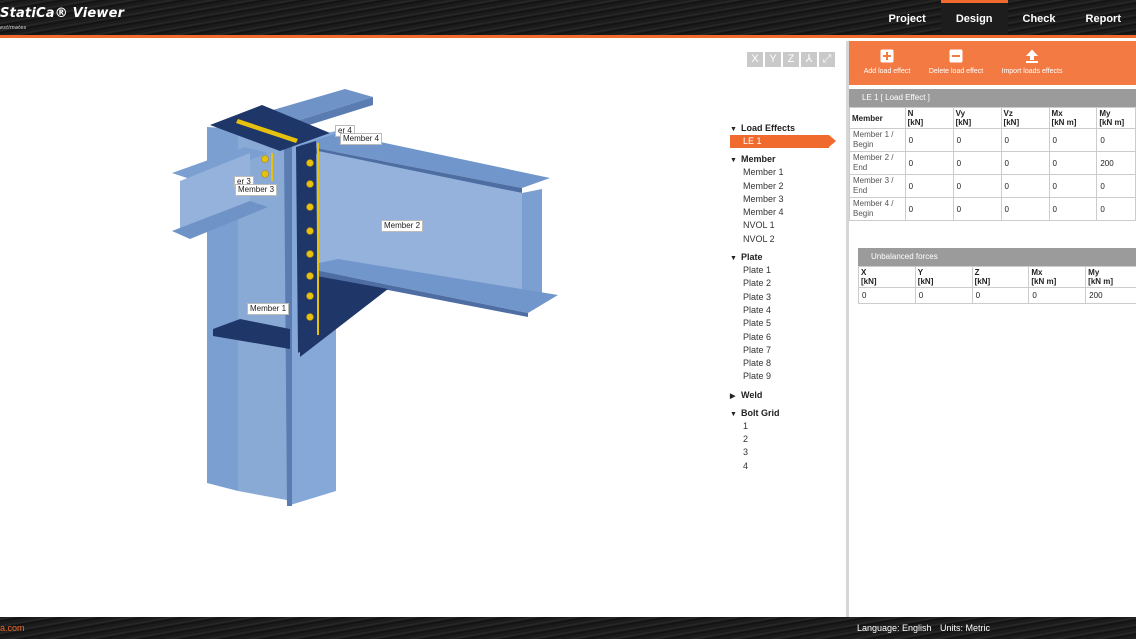 The height and width of the screenshot is (639, 1136). What do you see at coordinates (268, 309) in the screenshot?
I see `label-member1: Member 1` at bounding box center [268, 309].